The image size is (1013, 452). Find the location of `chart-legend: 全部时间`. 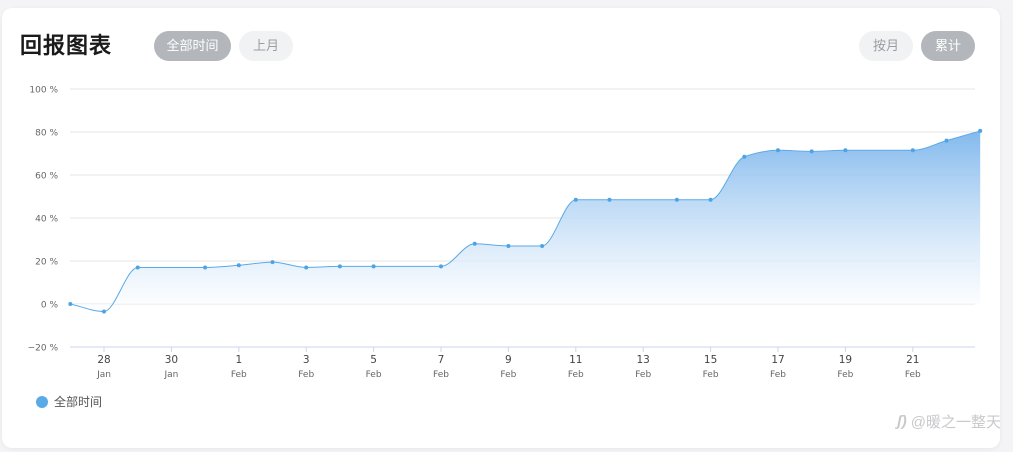

chart-legend: 全部时间 is located at coordinates (69, 401).